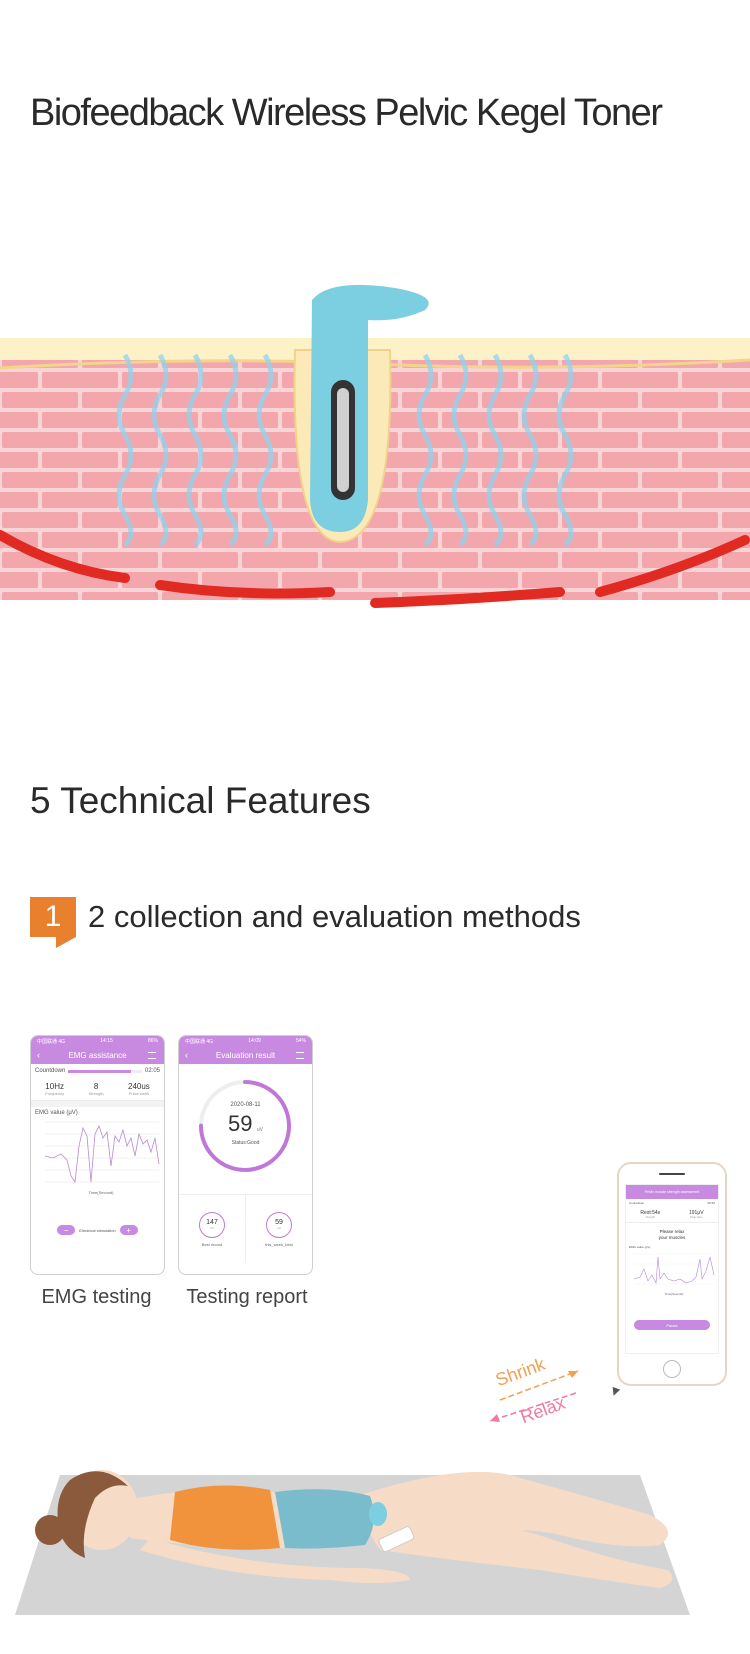 This screenshot has height=1654, width=750. What do you see at coordinates (212, 1244) in the screenshot?
I see `stat-label: Best record` at bounding box center [212, 1244].